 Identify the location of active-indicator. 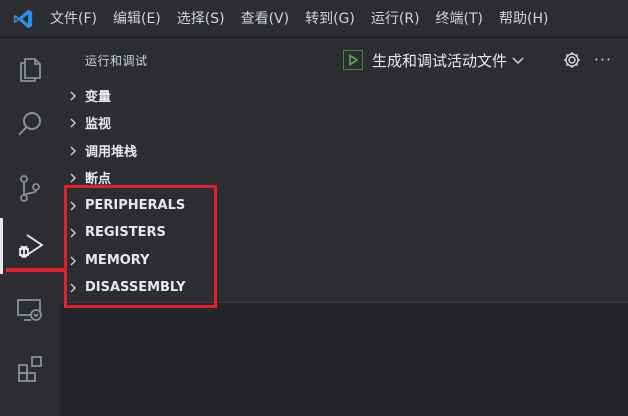
(1, 246).